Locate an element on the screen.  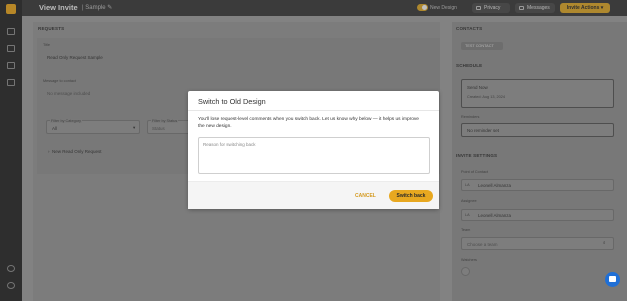
cancel-button: CANCEL is located at coordinates (365, 196).